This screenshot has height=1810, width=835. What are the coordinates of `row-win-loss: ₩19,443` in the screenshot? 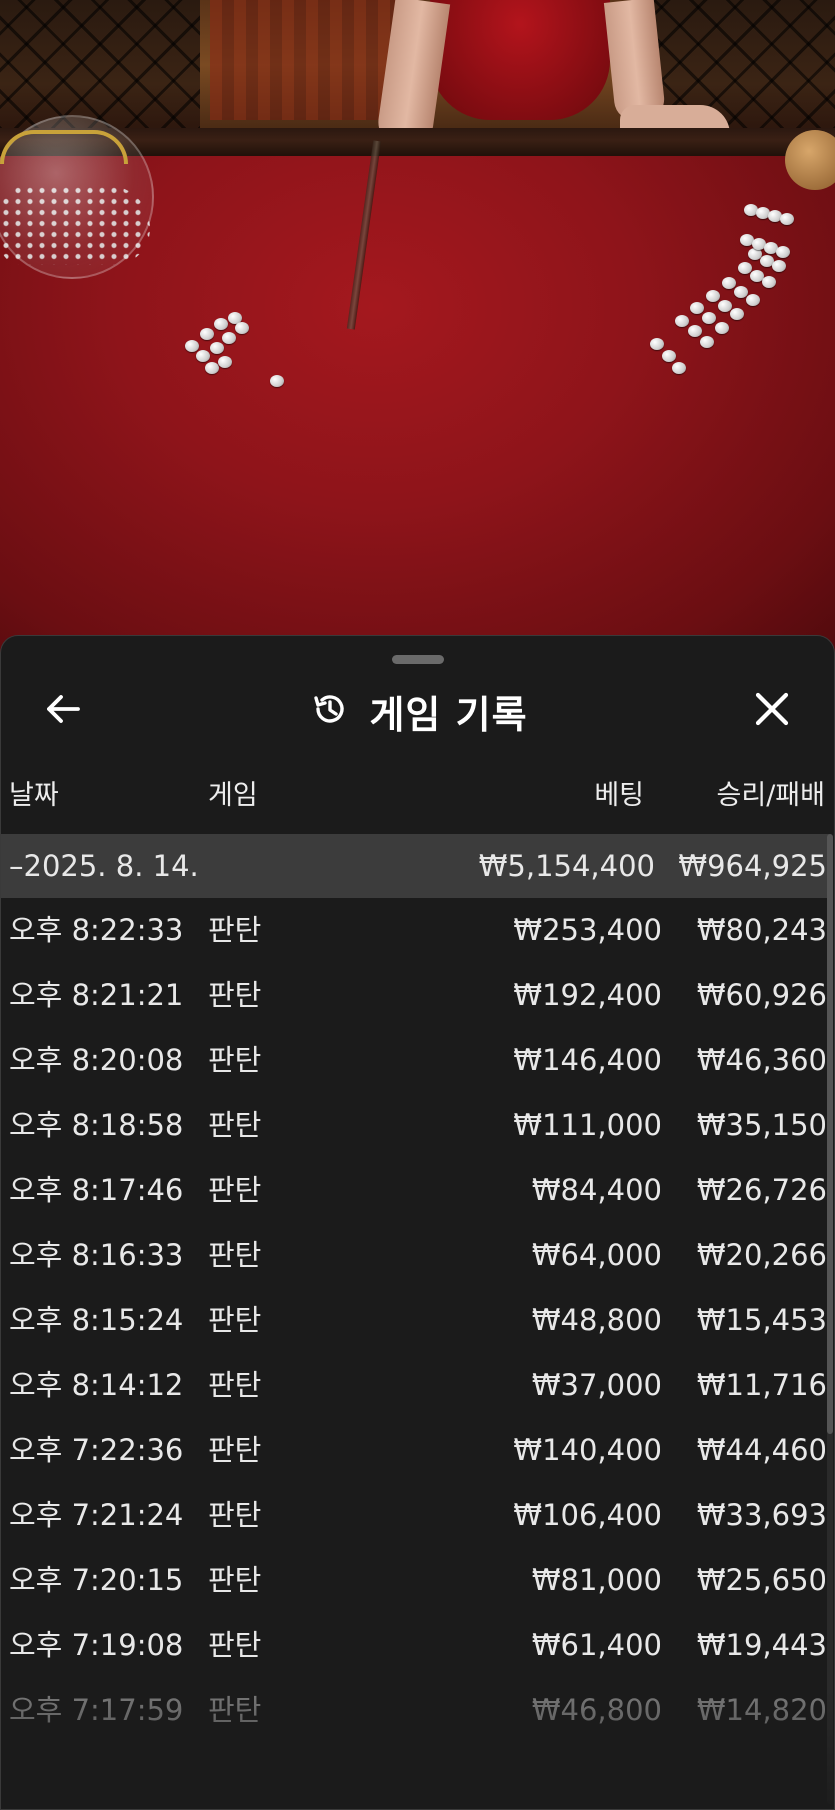 It's located at (761, 1645).